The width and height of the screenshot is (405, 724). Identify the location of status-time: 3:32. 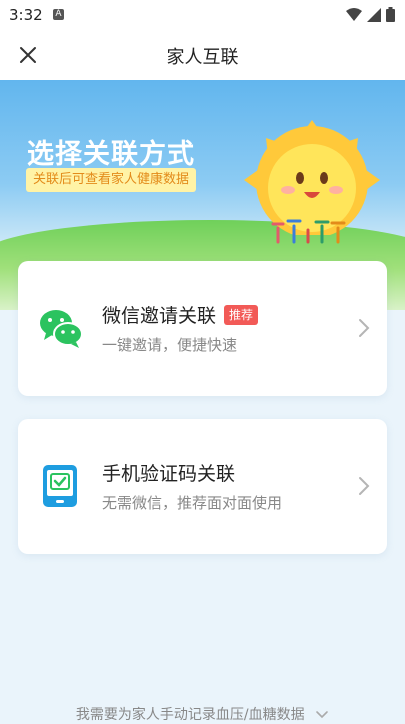
(26, 15).